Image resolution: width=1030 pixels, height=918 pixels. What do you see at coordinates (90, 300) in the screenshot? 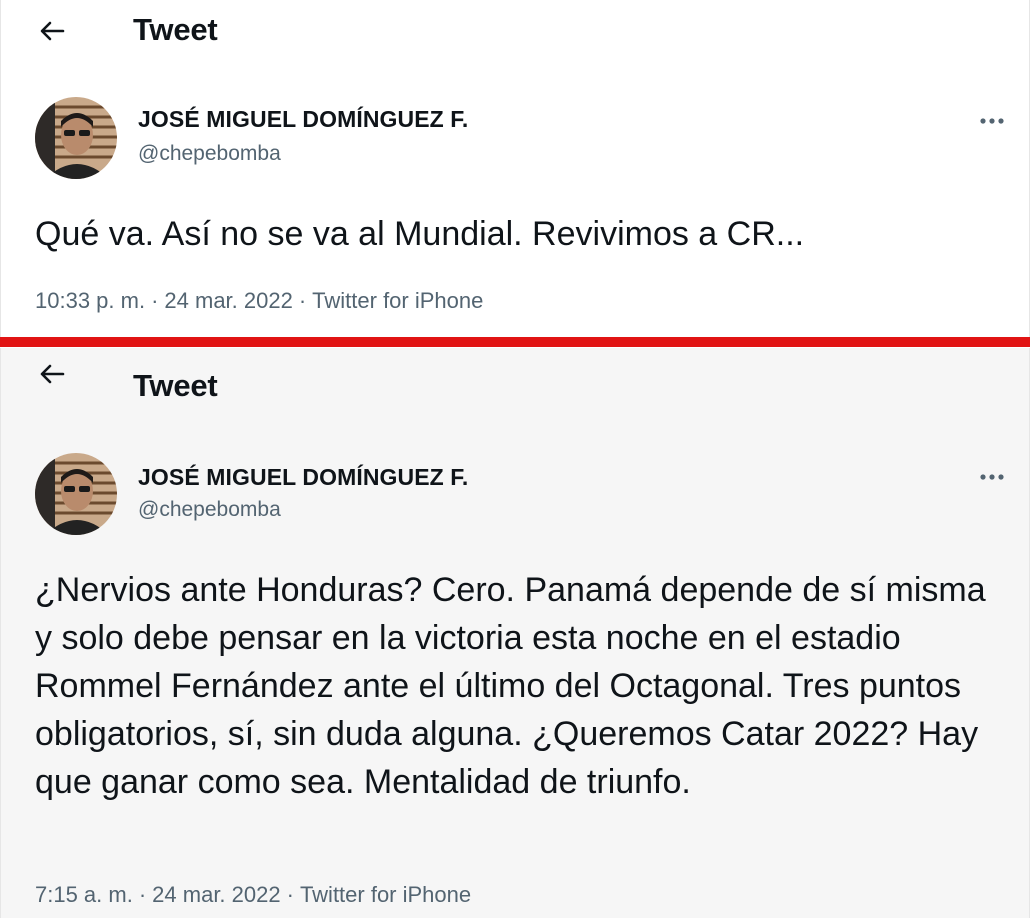
I see `tweet-time: 10:33 p. m.` at bounding box center [90, 300].